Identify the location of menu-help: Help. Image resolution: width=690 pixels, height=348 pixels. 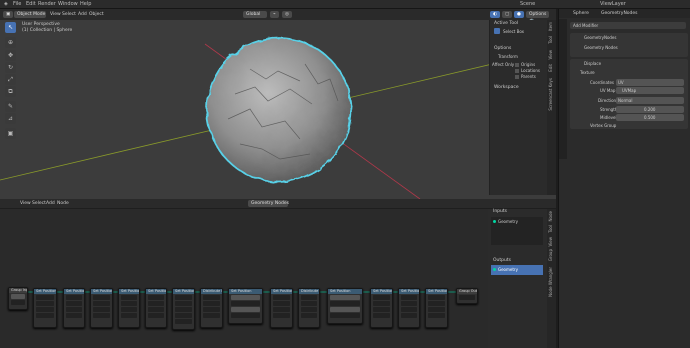
(85, 4).